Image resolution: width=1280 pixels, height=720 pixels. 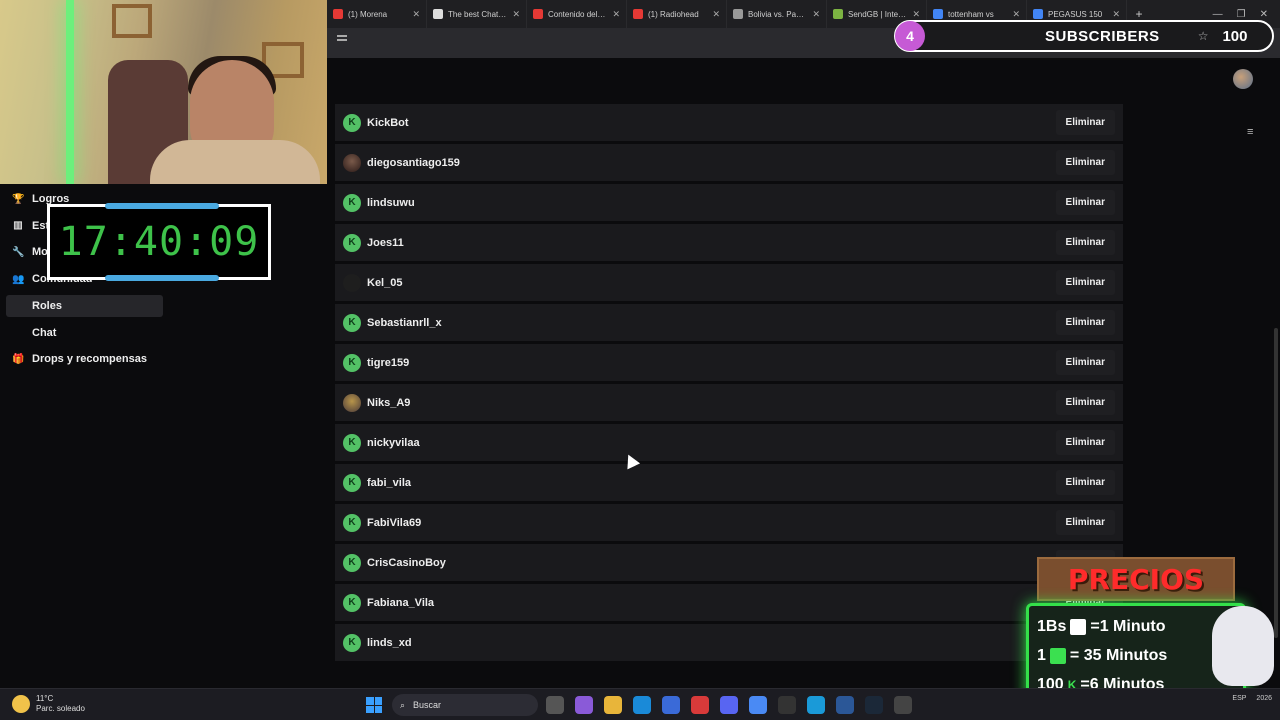 What do you see at coordinates (84, 305) in the screenshot?
I see `sidebar-item-roles: Roles` at bounding box center [84, 305].